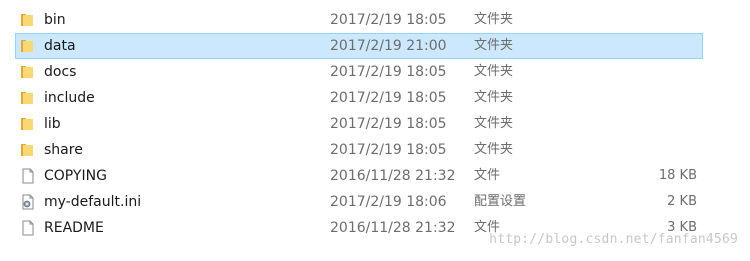 This screenshot has height=261, width=750. I want to click on file-type: 配置设置, so click(500, 201).